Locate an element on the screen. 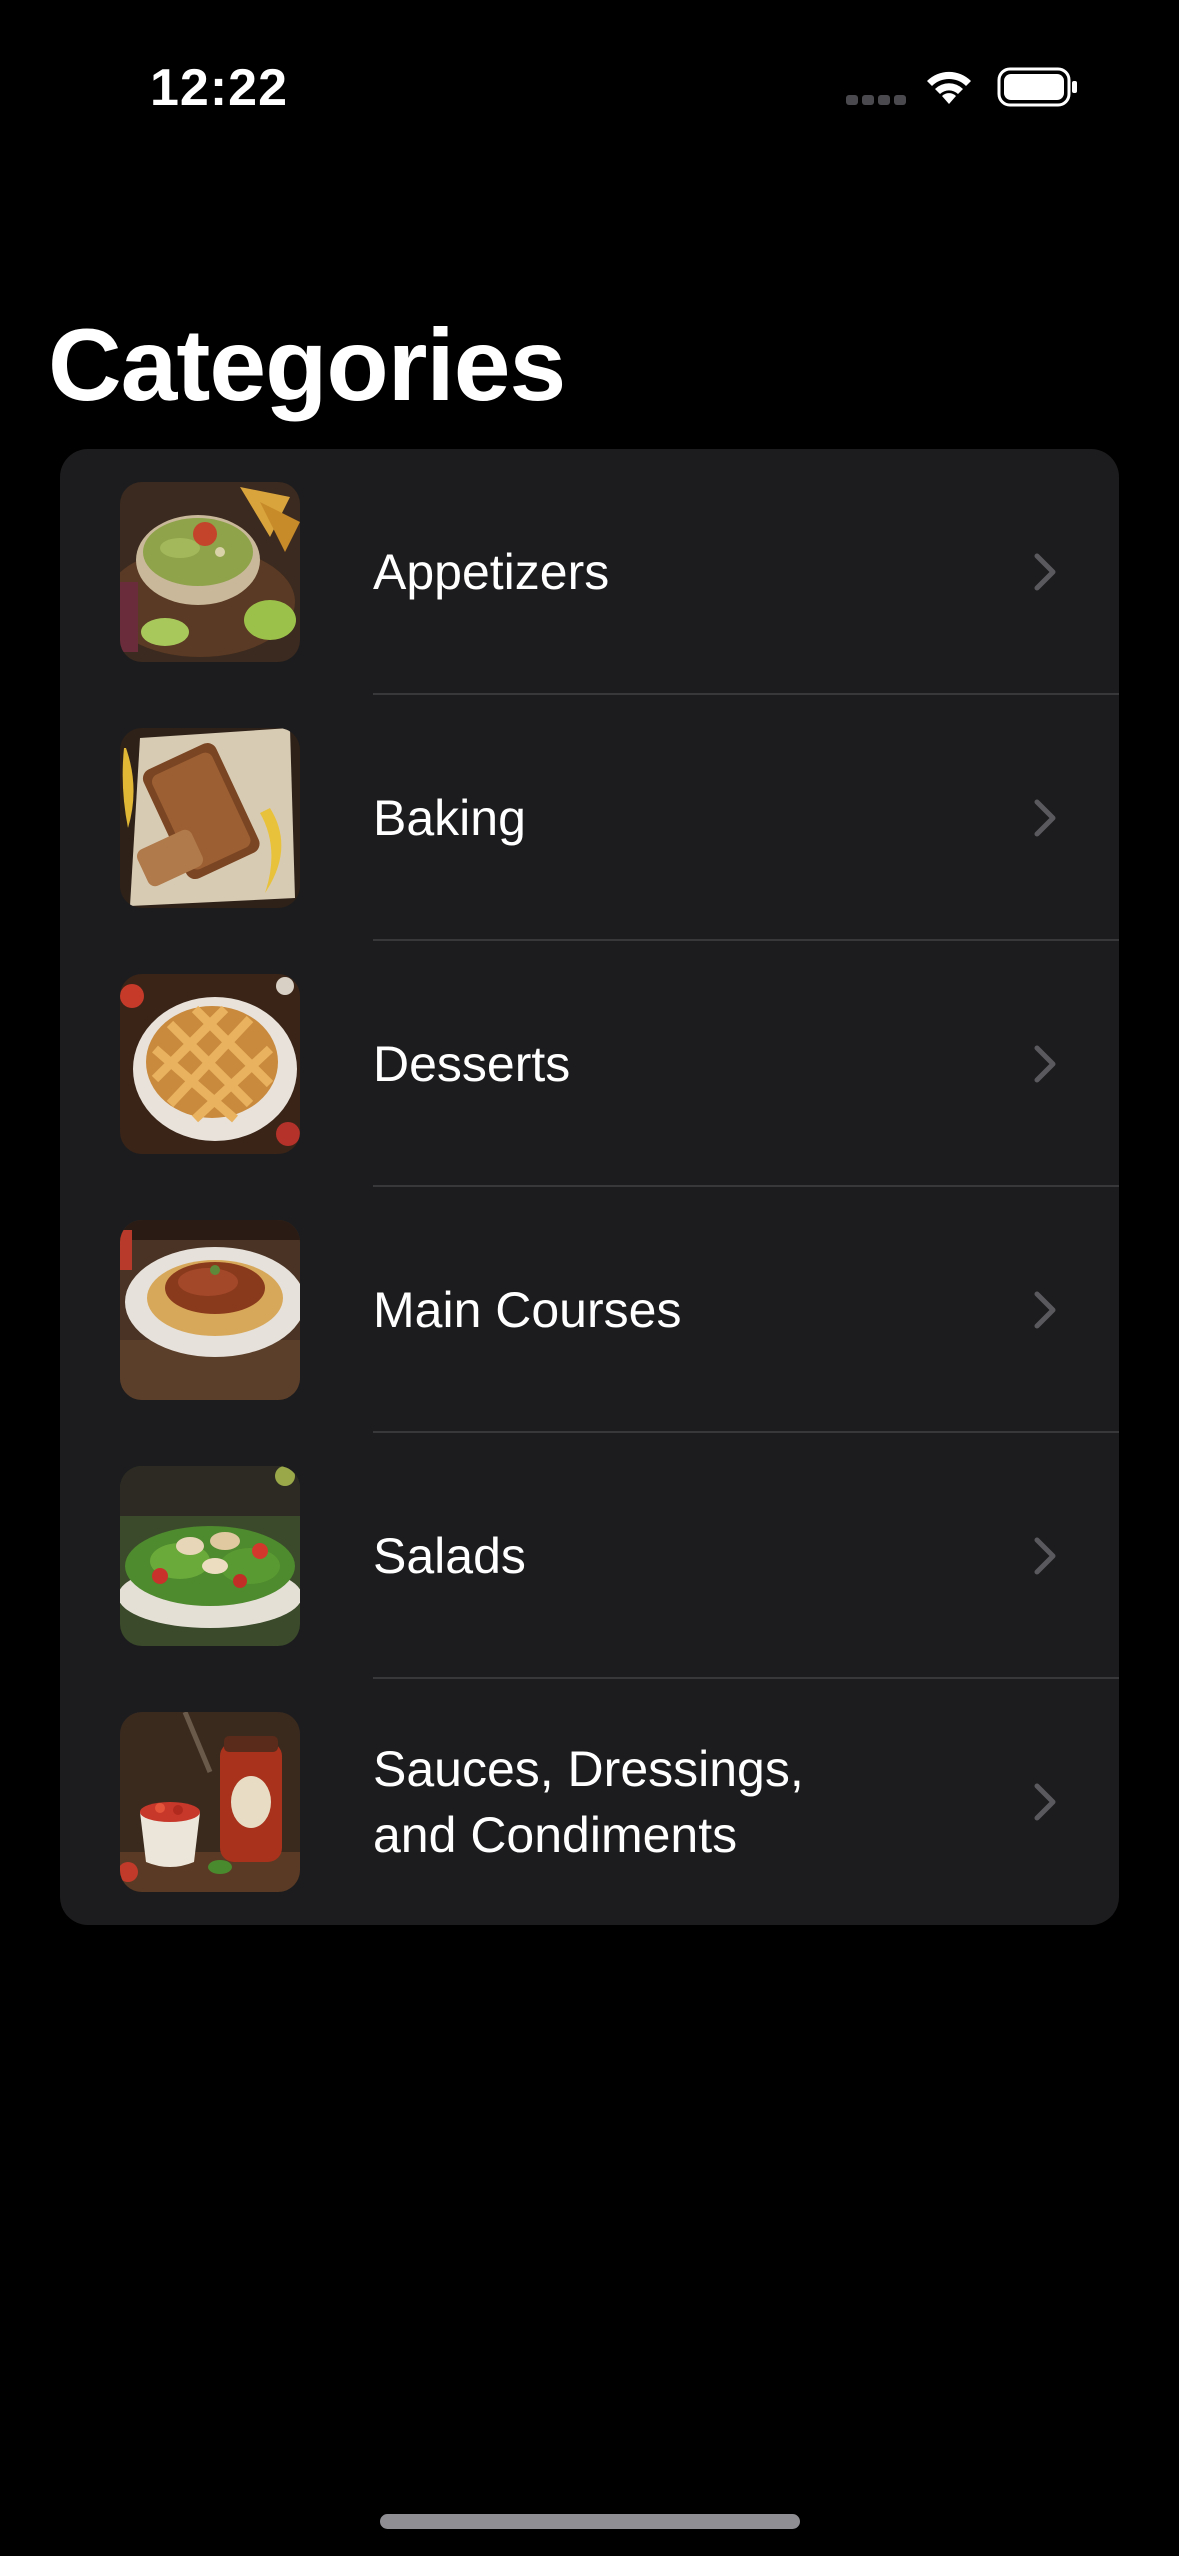  category-label: Salads is located at coordinates (449, 1556).